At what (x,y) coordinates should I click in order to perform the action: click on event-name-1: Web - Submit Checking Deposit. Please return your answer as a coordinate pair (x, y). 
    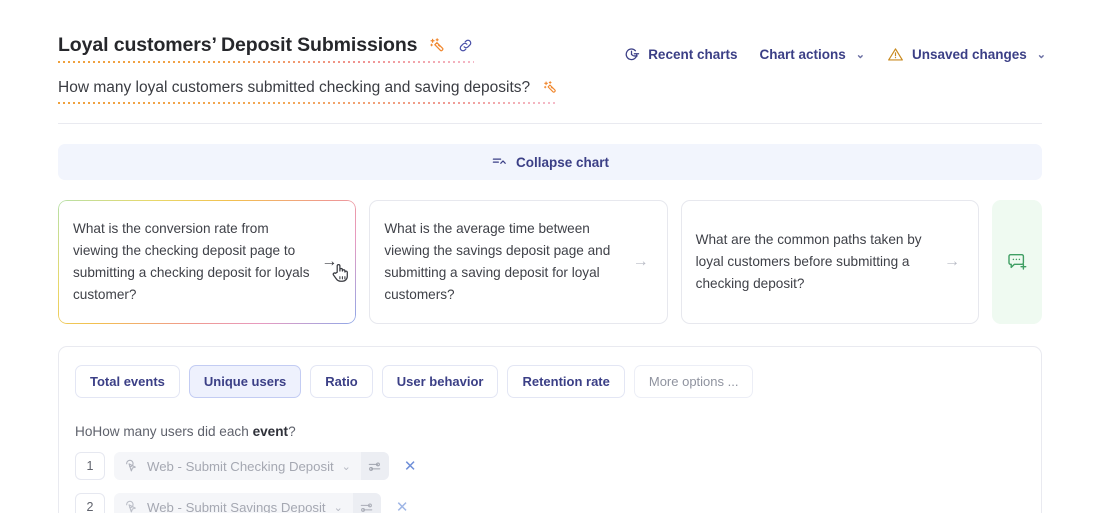
    Looking at the image, I should click on (240, 466).